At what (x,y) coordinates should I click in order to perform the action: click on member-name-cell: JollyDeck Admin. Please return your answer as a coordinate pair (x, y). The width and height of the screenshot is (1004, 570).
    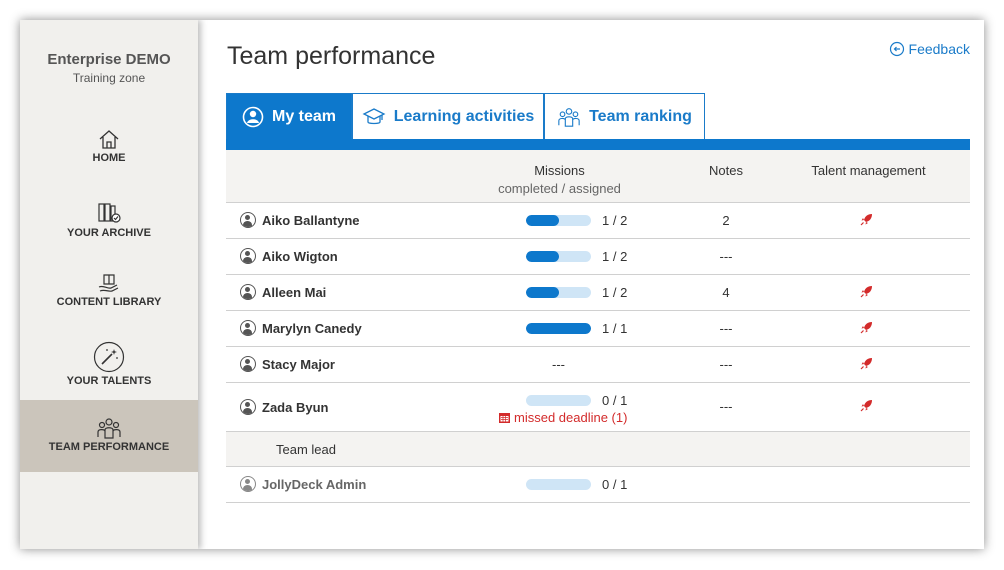
    Looking at the image, I should click on (303, 484).